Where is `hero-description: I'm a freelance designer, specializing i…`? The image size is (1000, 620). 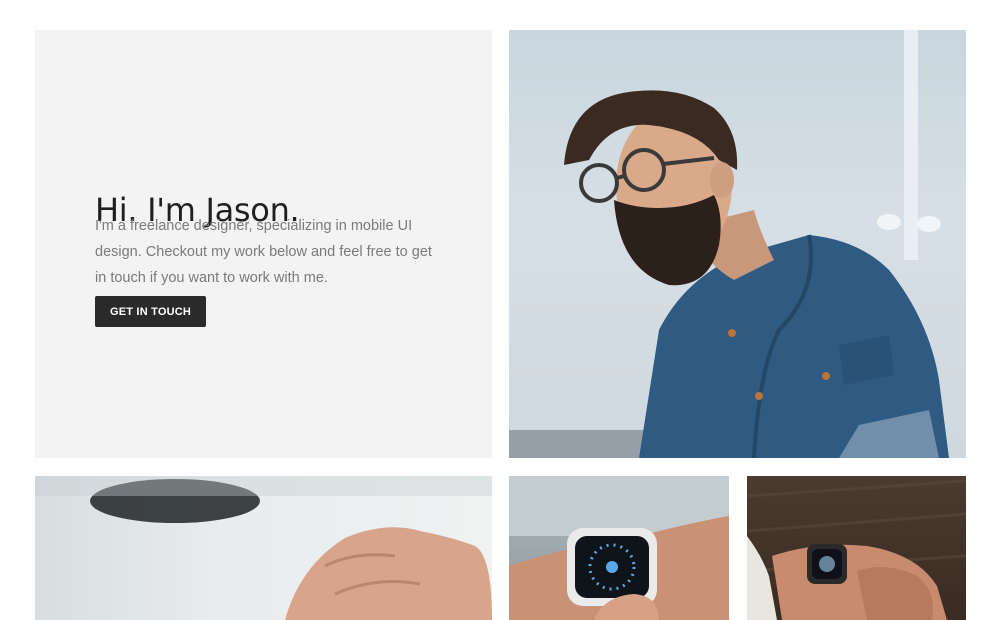 hero-description: I'm a freelance designer, specializing i… is located at coordinates (263, 251).